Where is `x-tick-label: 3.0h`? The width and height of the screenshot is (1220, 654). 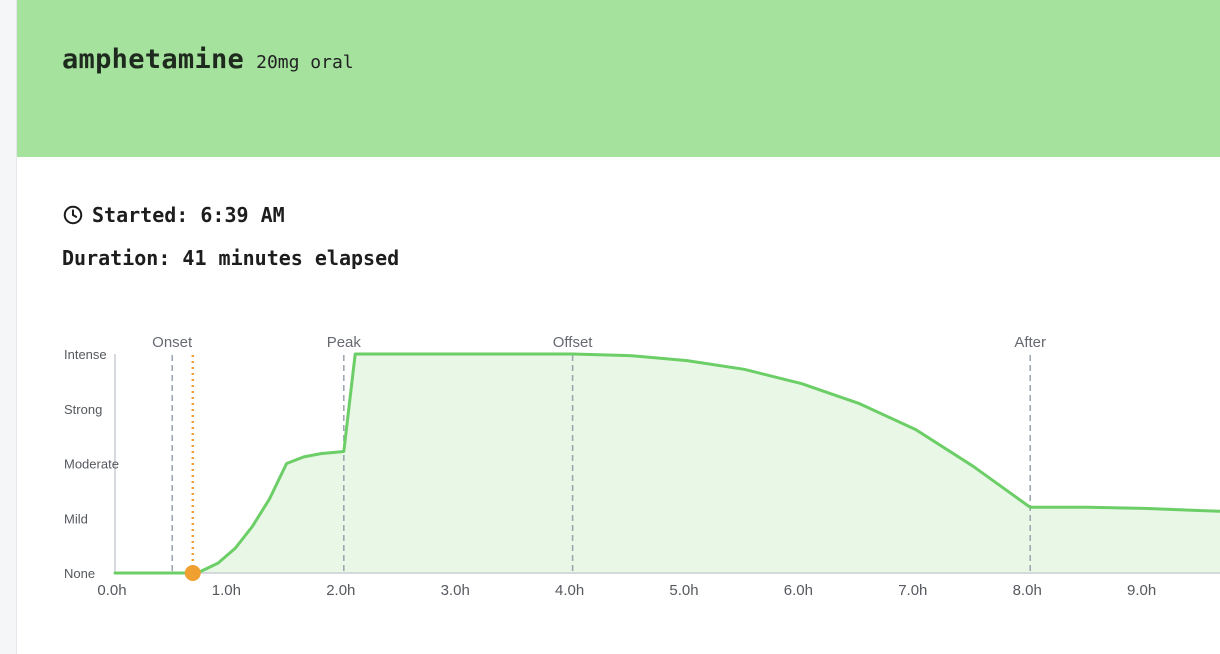
x-tick-label: 3.0h is located at coordinates (455, 590).